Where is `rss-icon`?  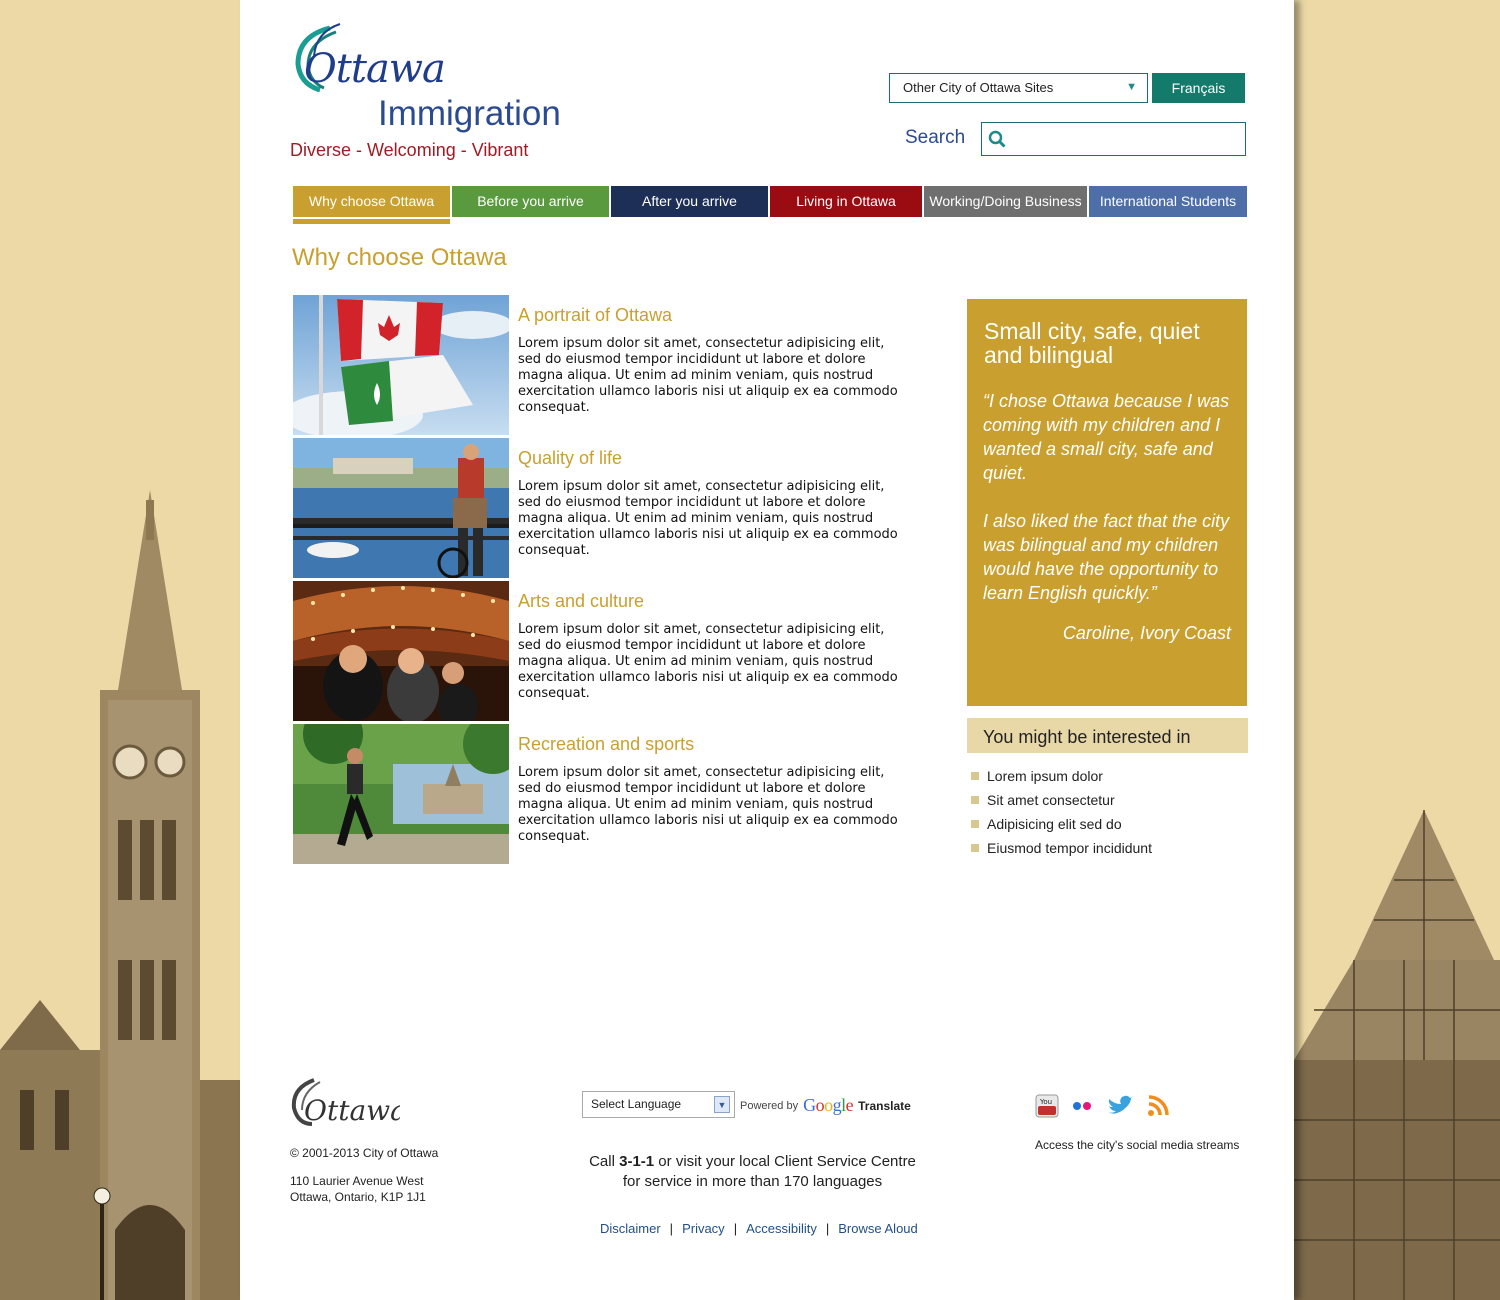
rss-icon is located at coordinates (1158, 1106).